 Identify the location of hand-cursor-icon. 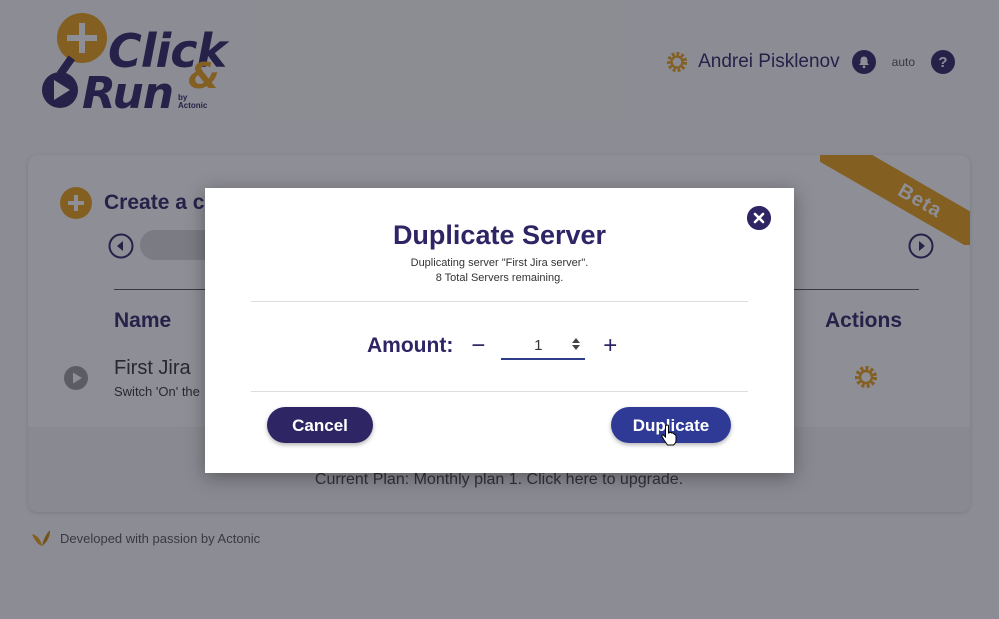
(669, 435).